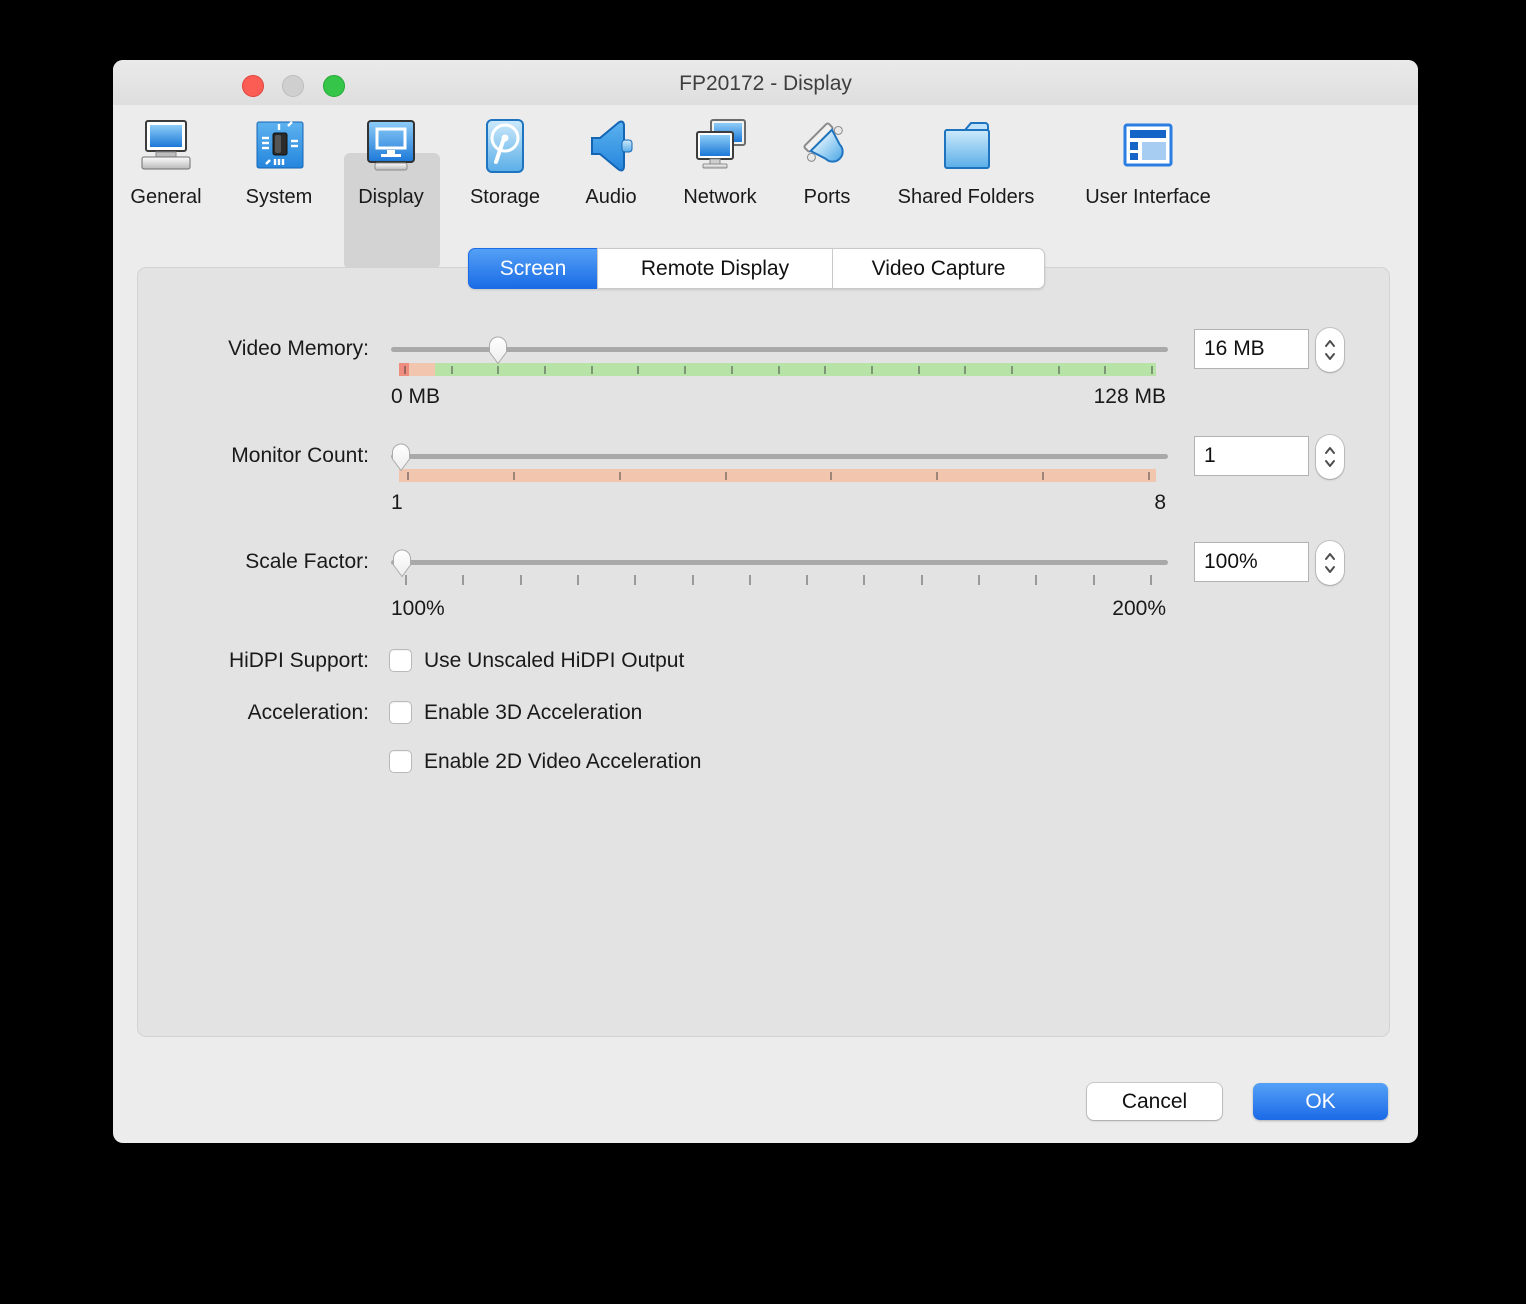  What do you see at coordinates (779, 456) in the screenshot?
I see `monitor-count-slider-track` at bounding box center [779, 456].